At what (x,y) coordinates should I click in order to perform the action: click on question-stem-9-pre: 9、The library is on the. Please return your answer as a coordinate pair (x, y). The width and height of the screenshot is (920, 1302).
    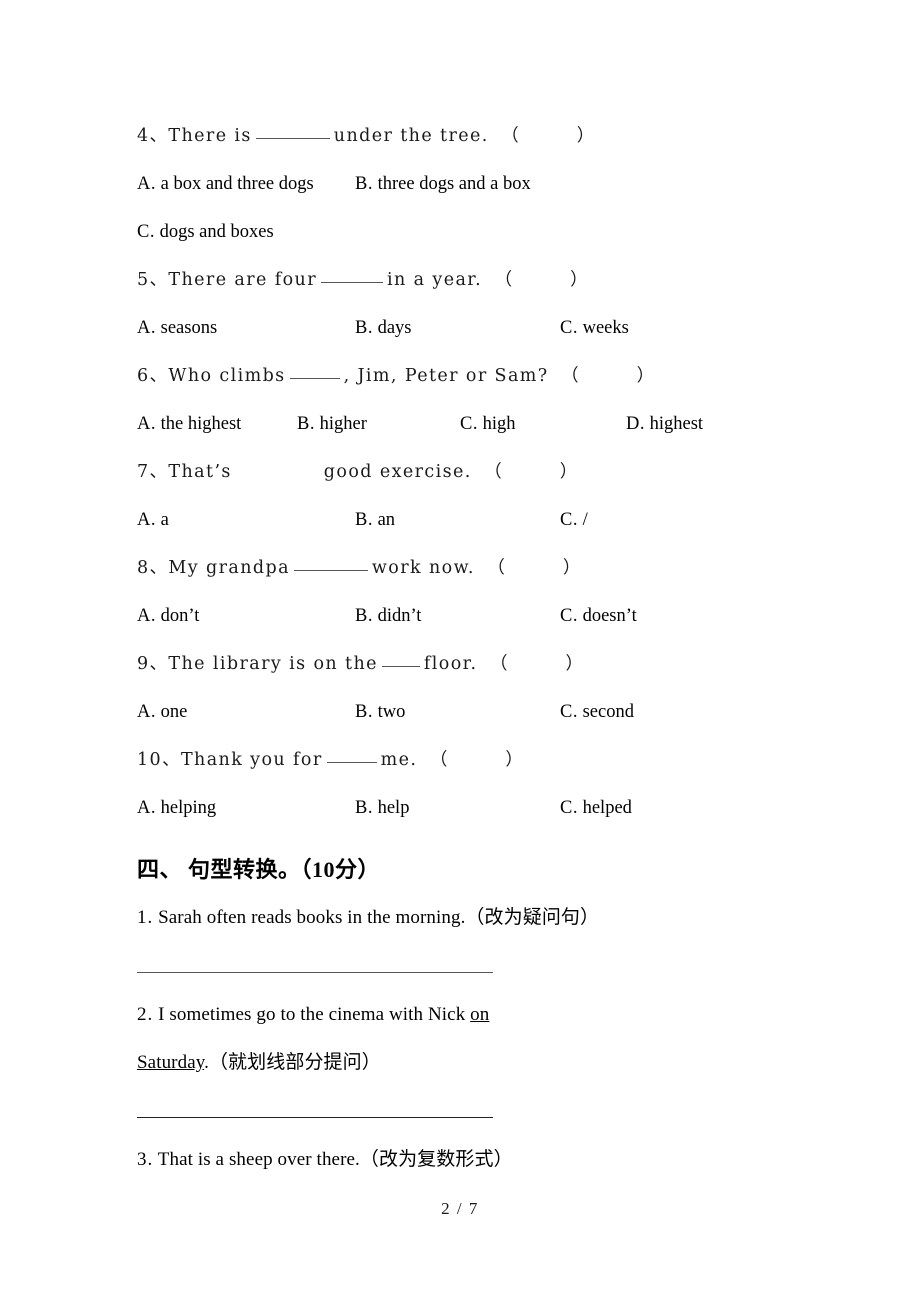
    Looking at the image, I should click on (257, 664).